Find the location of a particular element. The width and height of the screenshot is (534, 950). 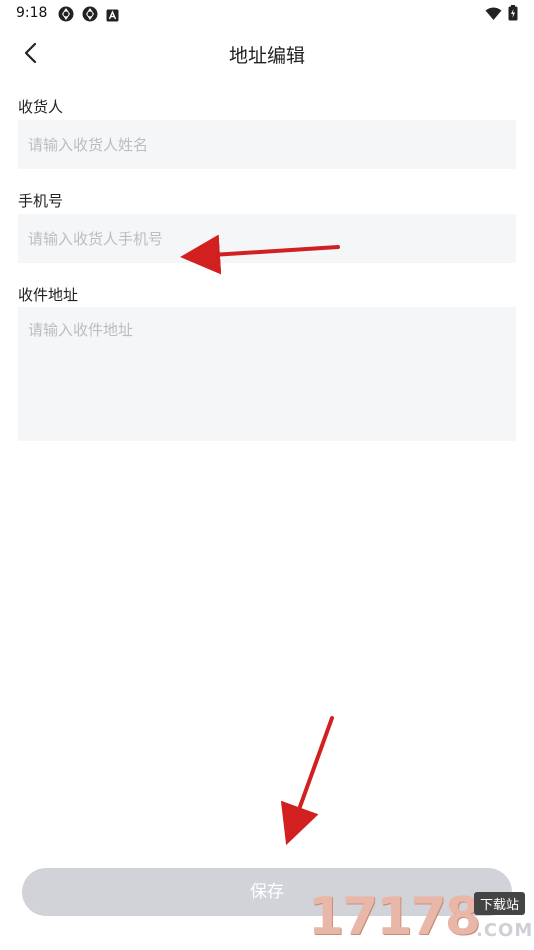

status-icons-left is located at coordinates (88, 16).